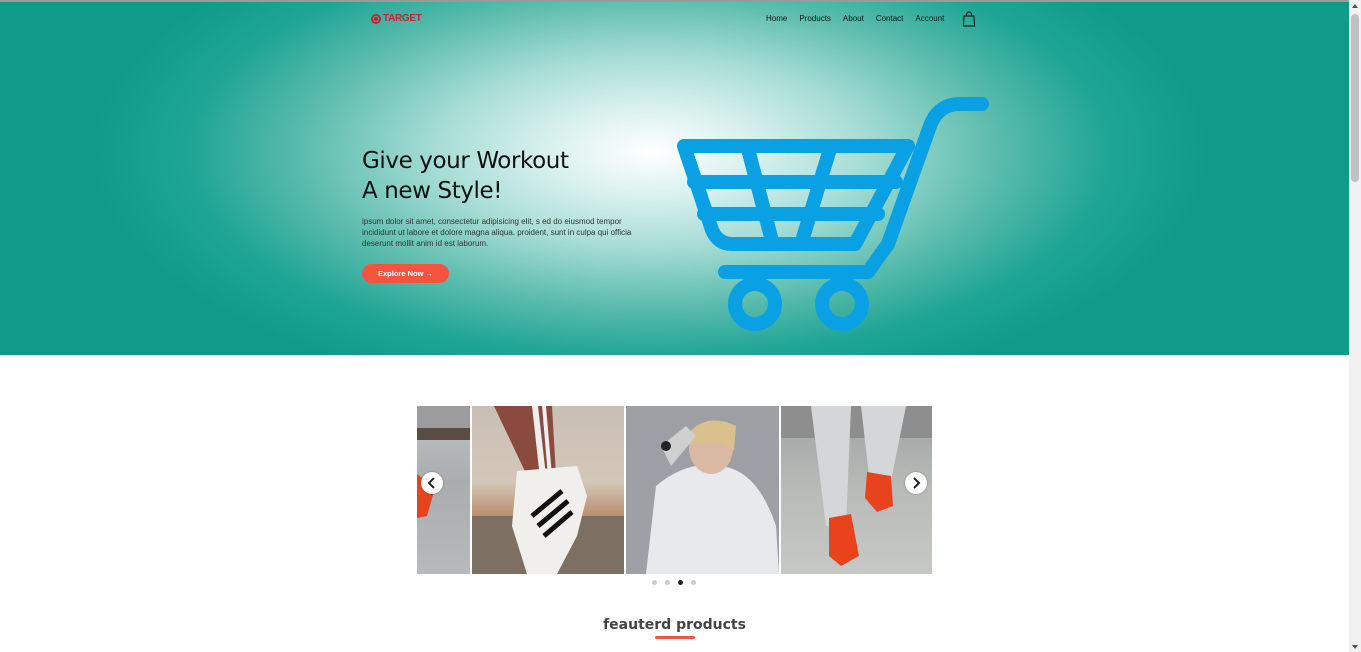 This screenshot has height=652, width=1361. What do you see at coordinates (1355, 6) in the screenshot?
I see `scroll-up-icon` at bounding box center [1355, 6].